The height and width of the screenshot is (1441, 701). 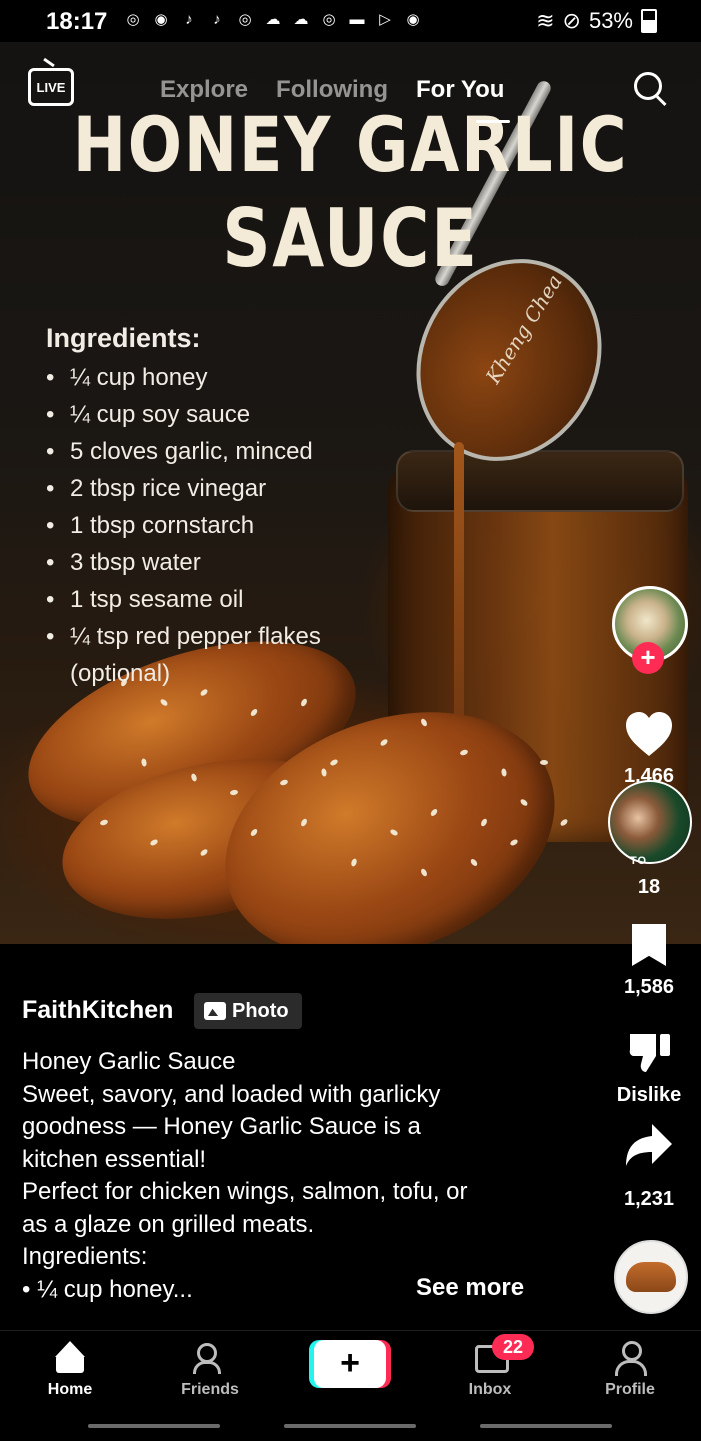 I want to click on image-title-line2: SAUCE, so click(x=350, y=238).